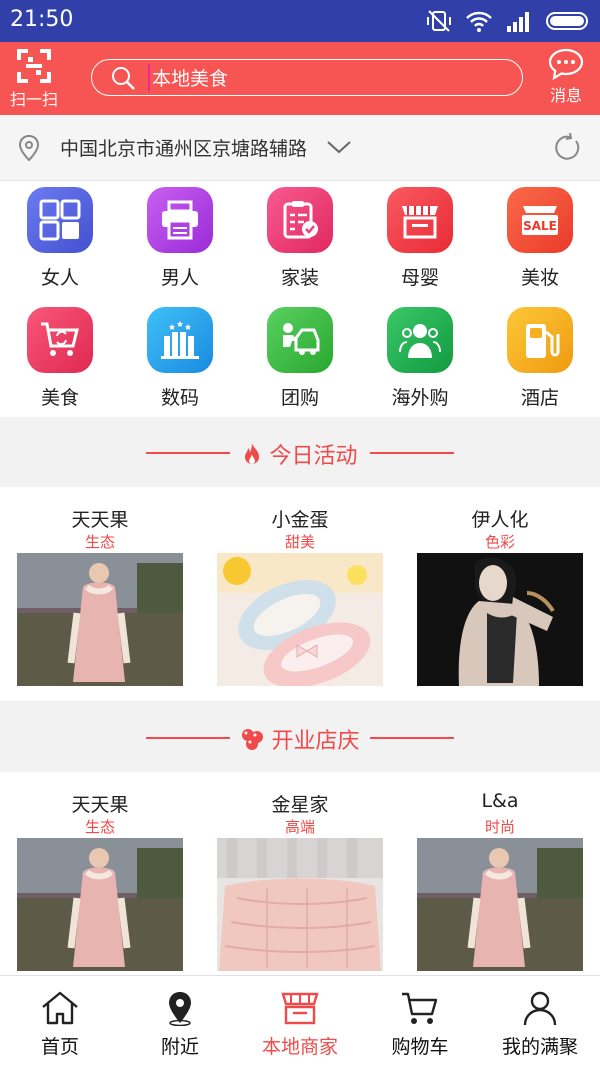 This screenshot has width=600, height=1068. I want to click on car-icon, so click(300, 340).